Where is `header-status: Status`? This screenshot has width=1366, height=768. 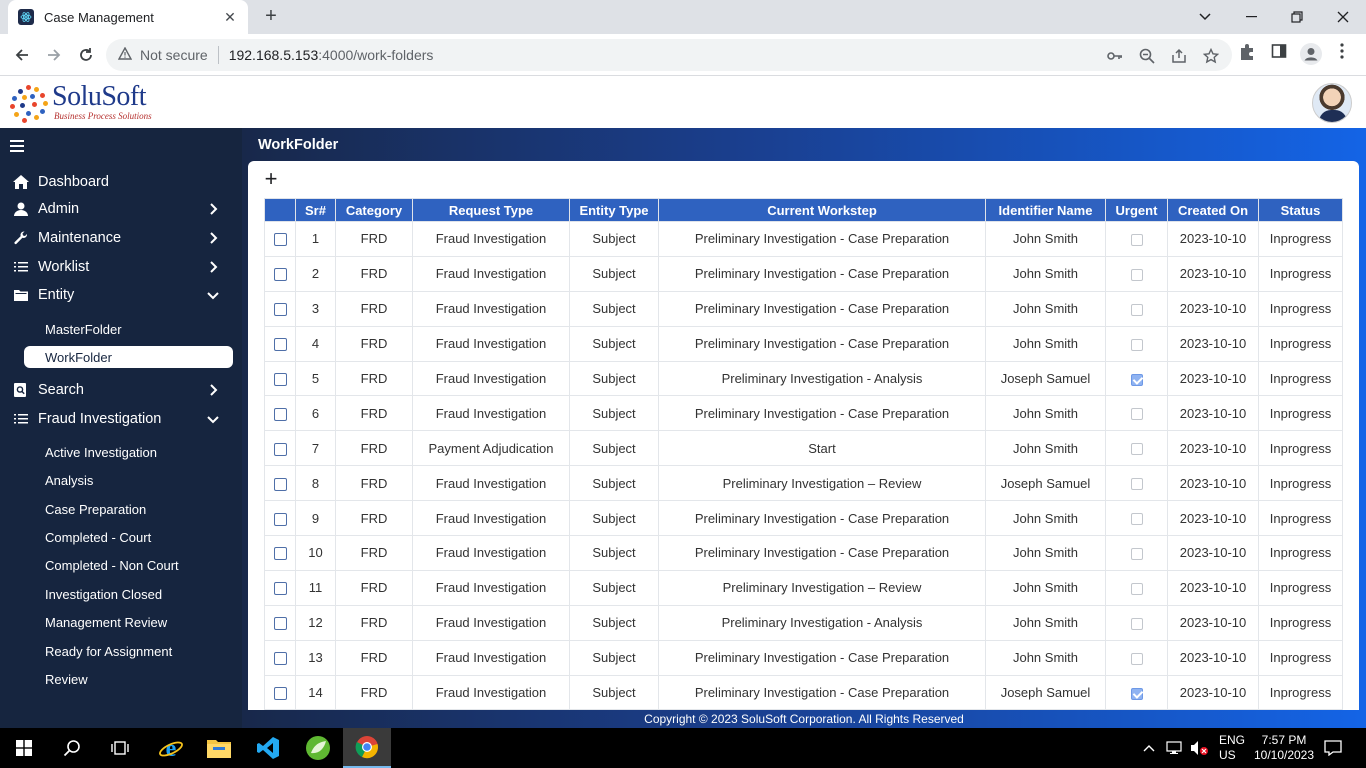
header-status: Status is located at coordinates (1300, 210).